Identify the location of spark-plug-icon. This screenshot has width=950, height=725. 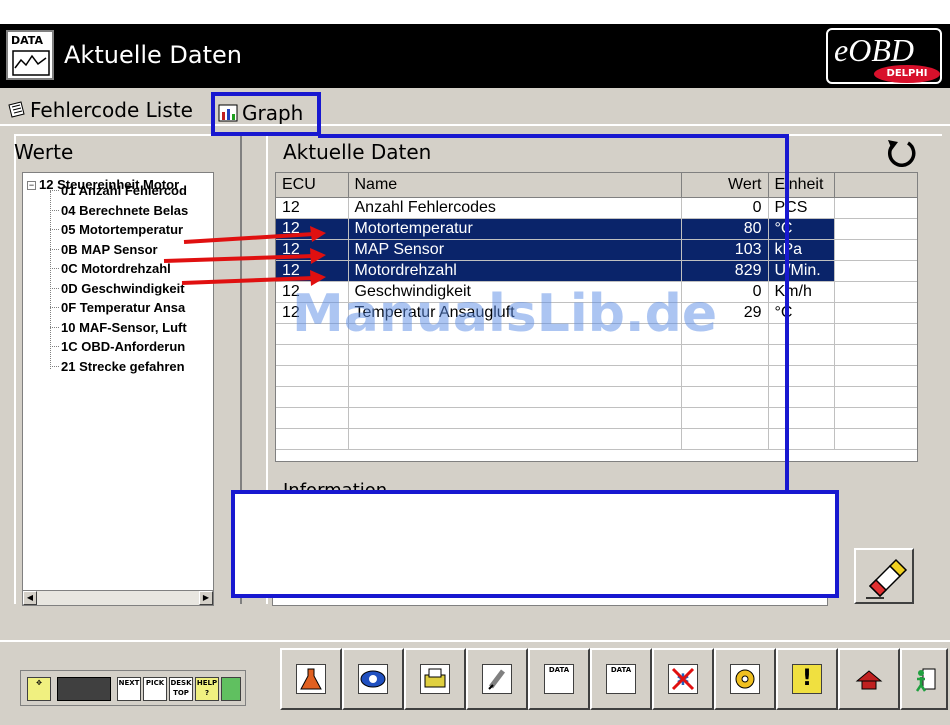
(497, 679).